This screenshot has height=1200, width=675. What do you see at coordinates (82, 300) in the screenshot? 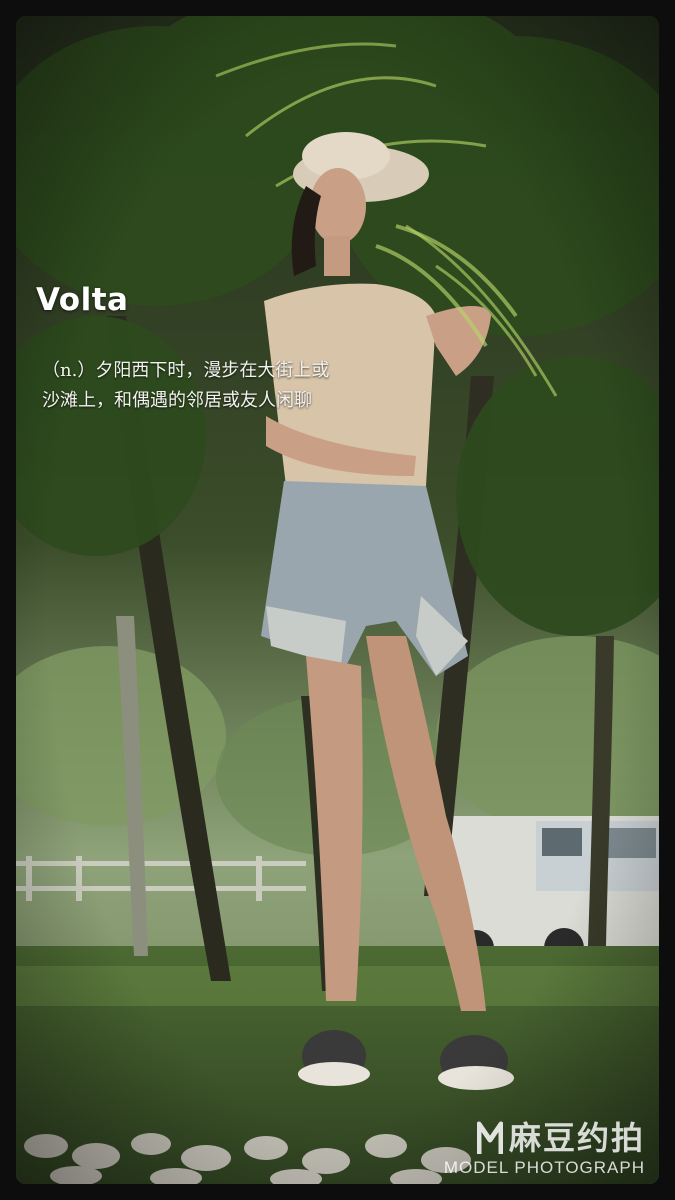
I see `poster-title: Volta` at bounding box center [82, 300].